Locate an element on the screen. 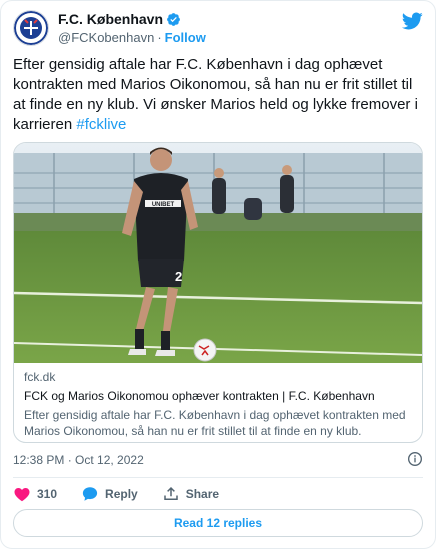 This screenshot has height=549, width=436. like-count: 310 is located at coordinates (47, 494).